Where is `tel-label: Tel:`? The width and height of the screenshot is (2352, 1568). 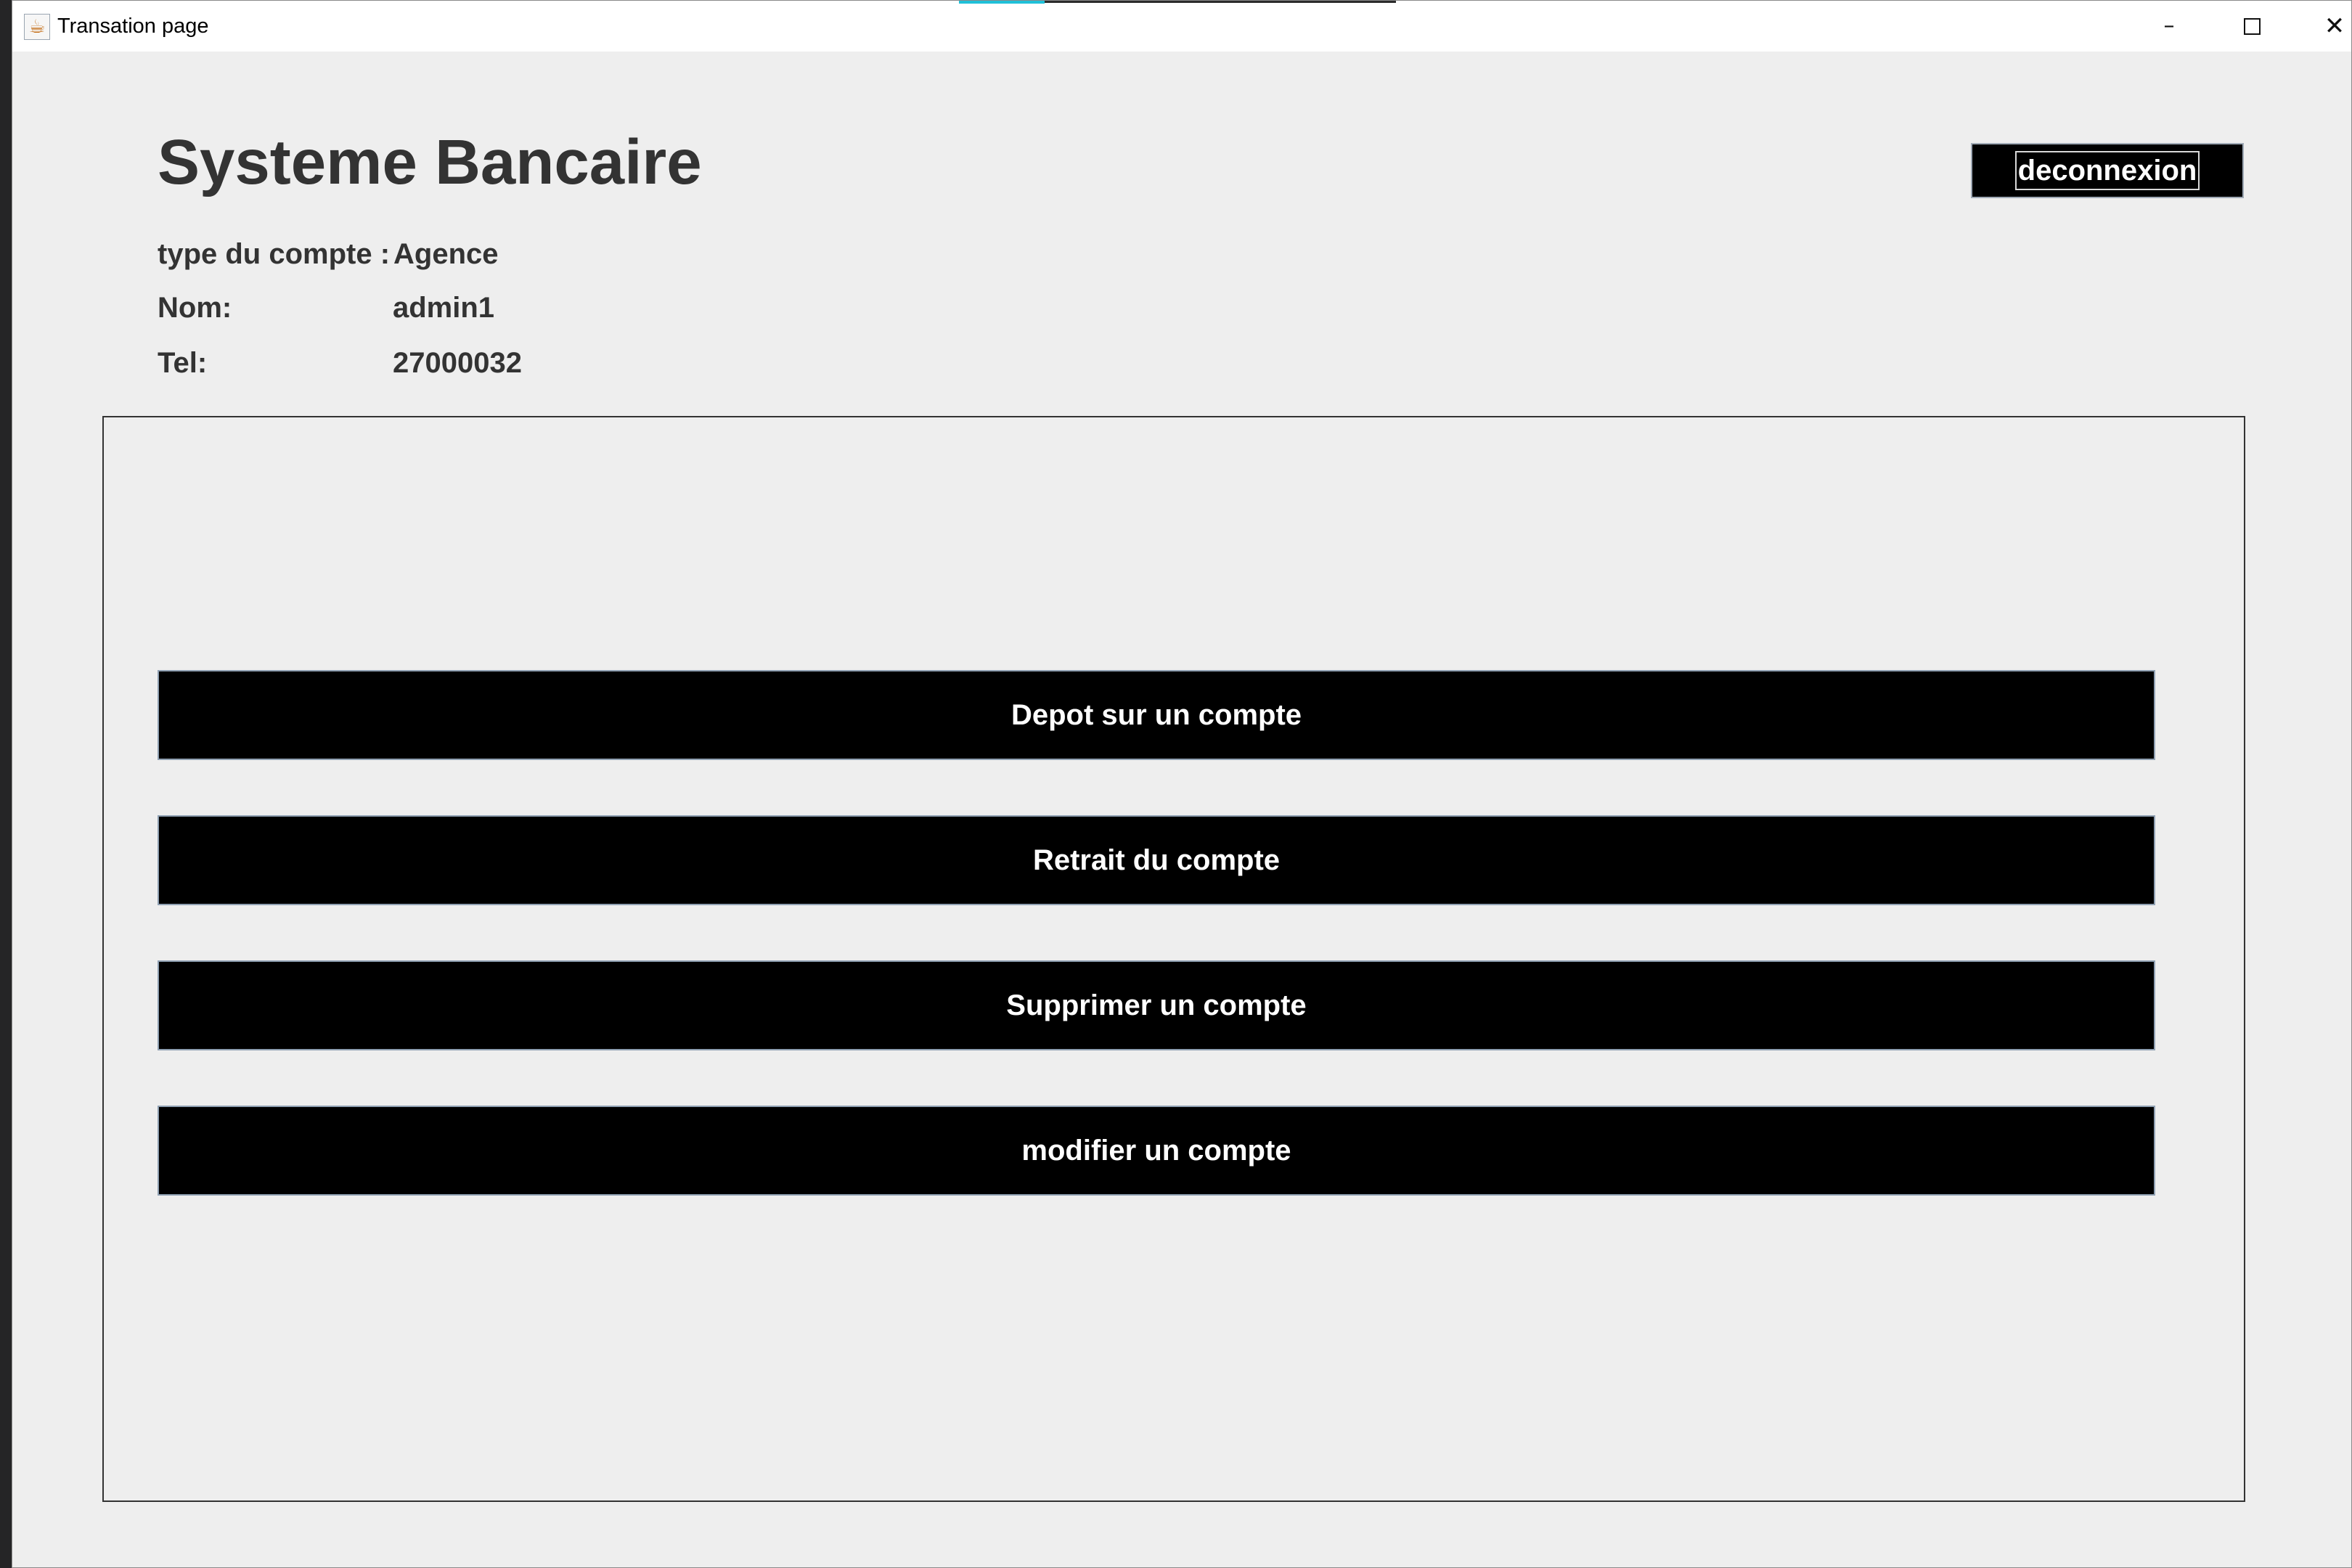 tel-label: Tel: is located at coordinates (183, 363).